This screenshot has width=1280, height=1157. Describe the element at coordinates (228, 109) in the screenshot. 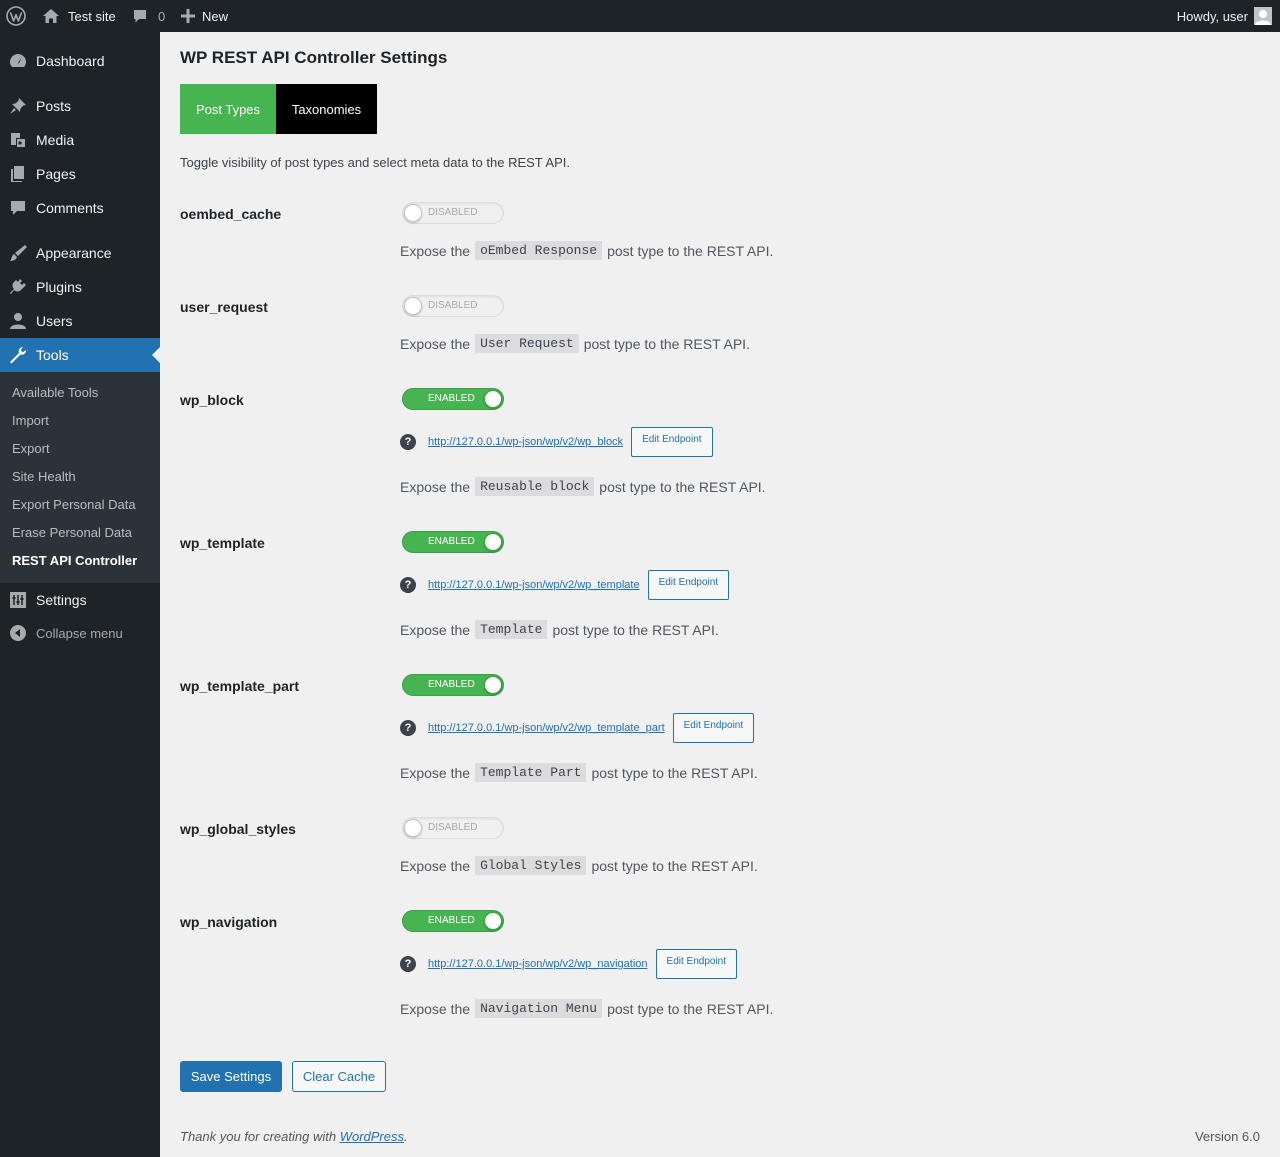

I see `tab-post-types: Post Types` at that location.